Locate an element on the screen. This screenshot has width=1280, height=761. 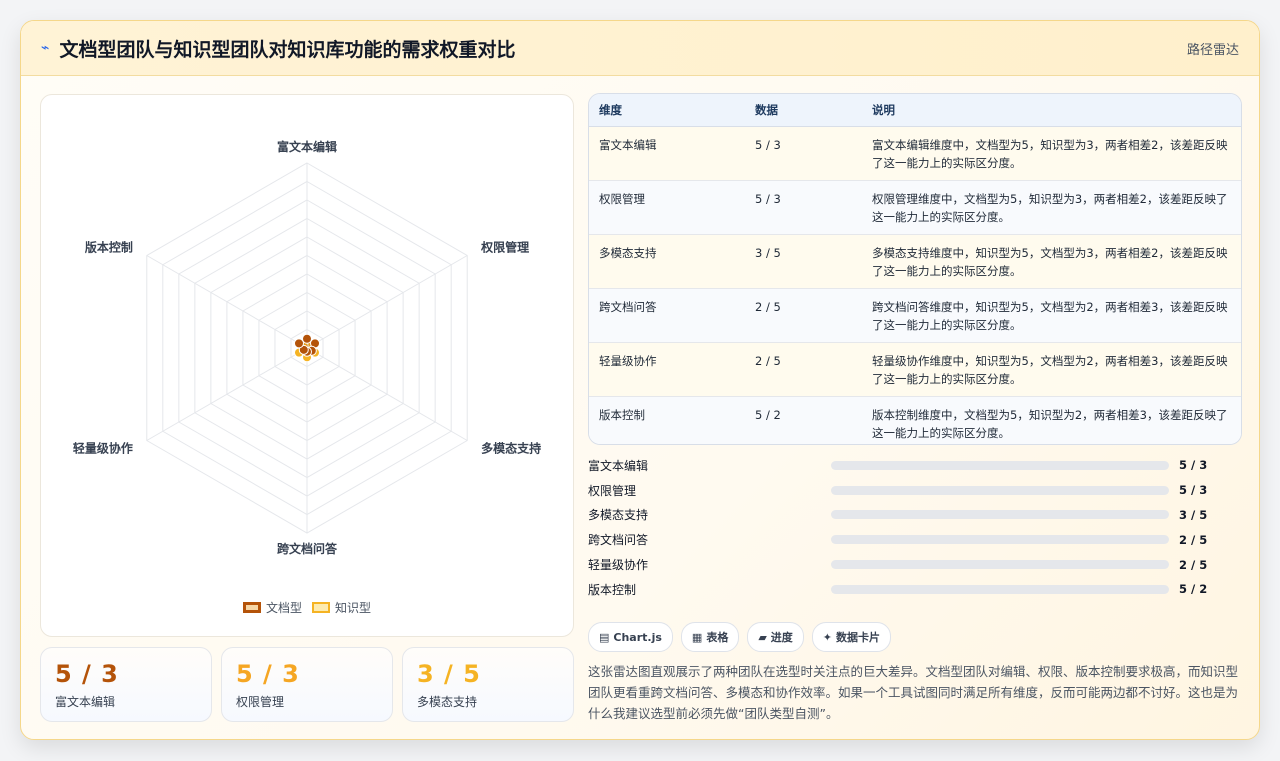
page-title: 文档型团队与知识型团队对知识库功能的需求权重对比 is located at coordinates (287, 49).